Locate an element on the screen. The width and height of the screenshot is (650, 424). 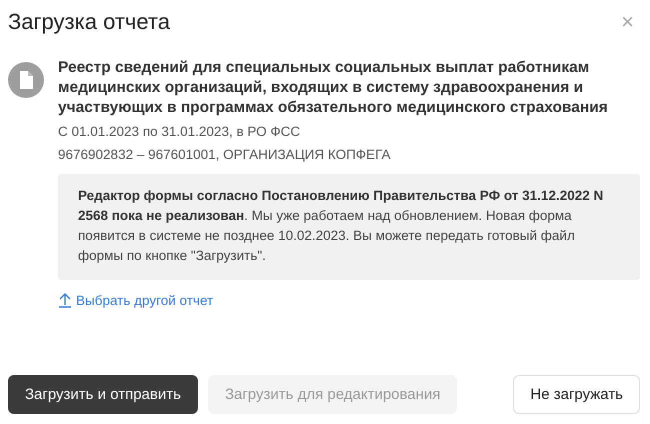
dialog-title: Загрузка отчета is located at coordinates (89, 22).